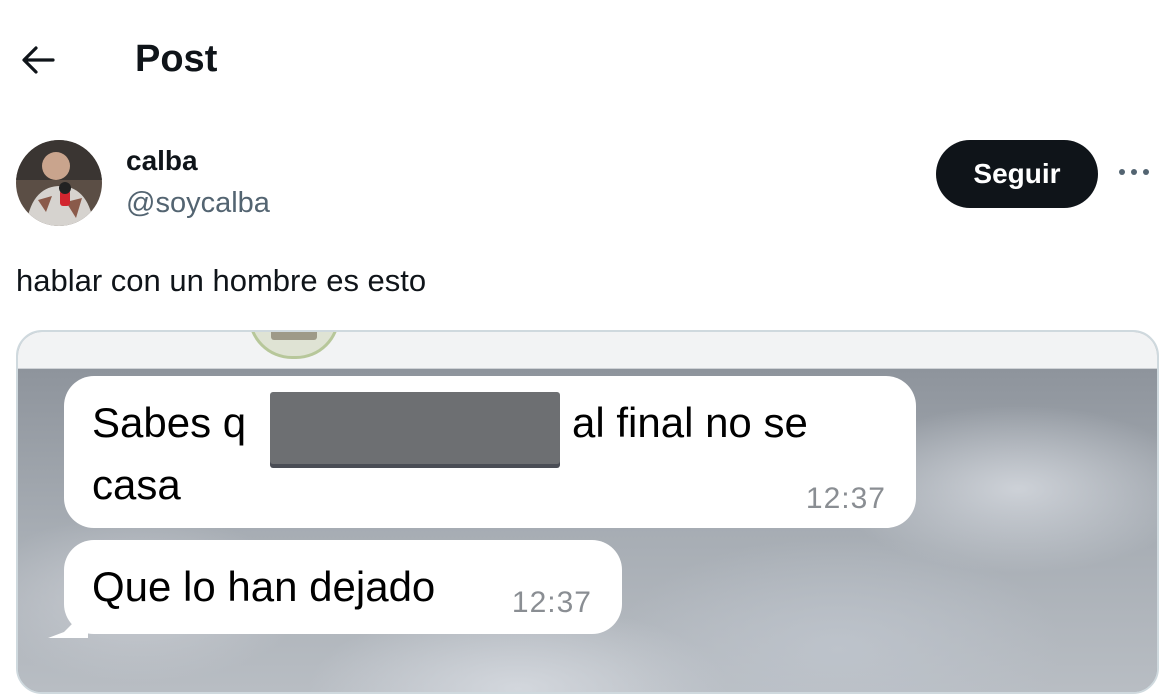 The height and width of the screenshot is (694, 1173). I want to click on avatar-image, so click(59, 183).